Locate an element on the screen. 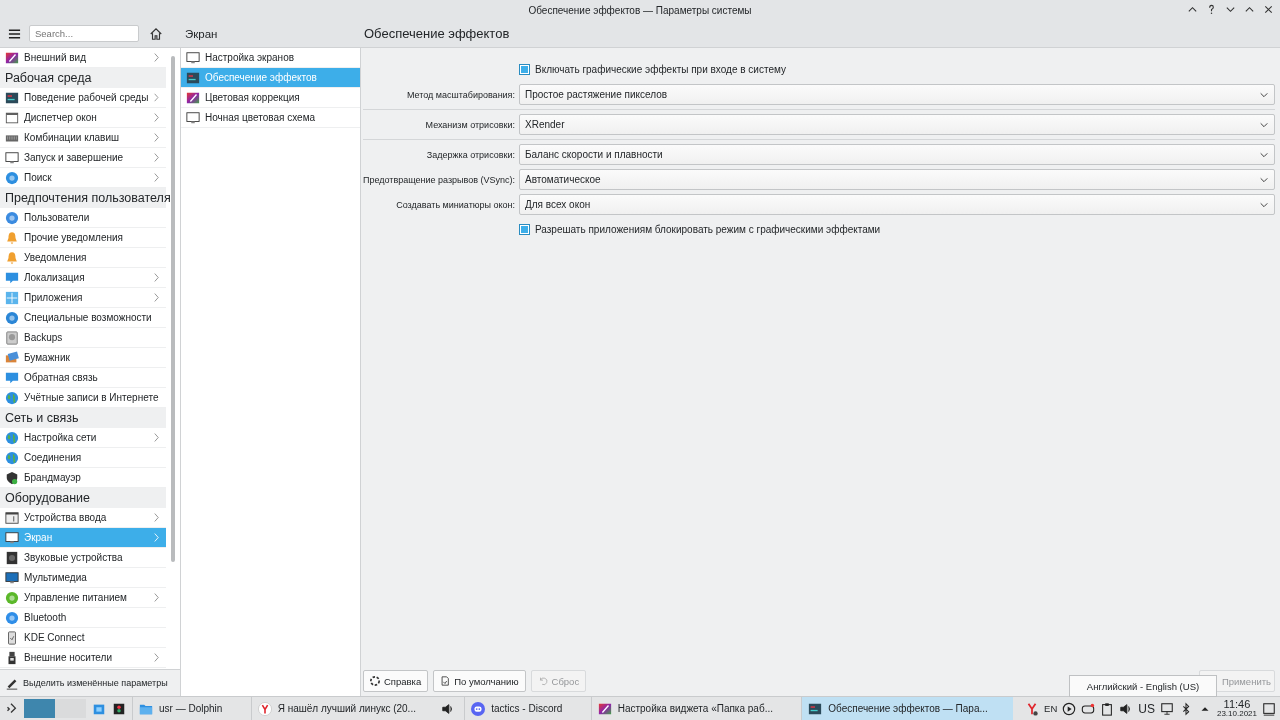 This screenshot has width=1280, height=720. maximize-icon is located at coordinates (1249, 9).